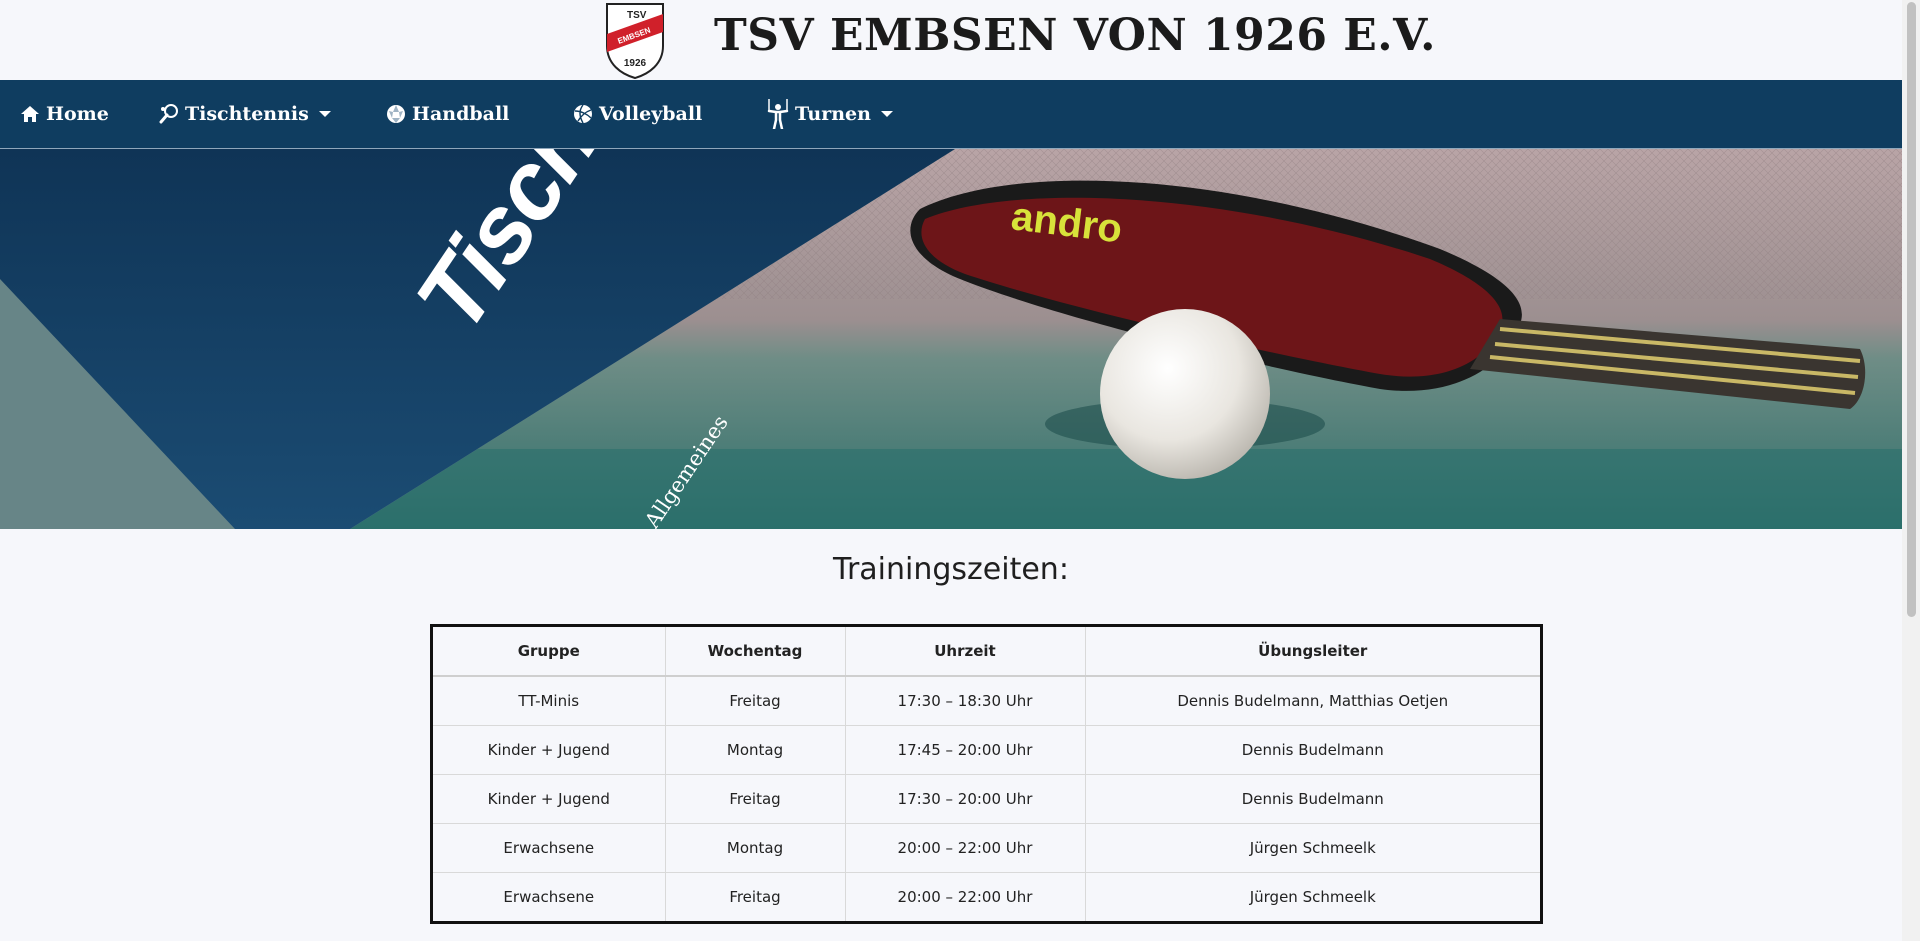 The width and height of the screenshot is (1920, 941). I want to click on nav-item-label: Home, so click(77, 114).